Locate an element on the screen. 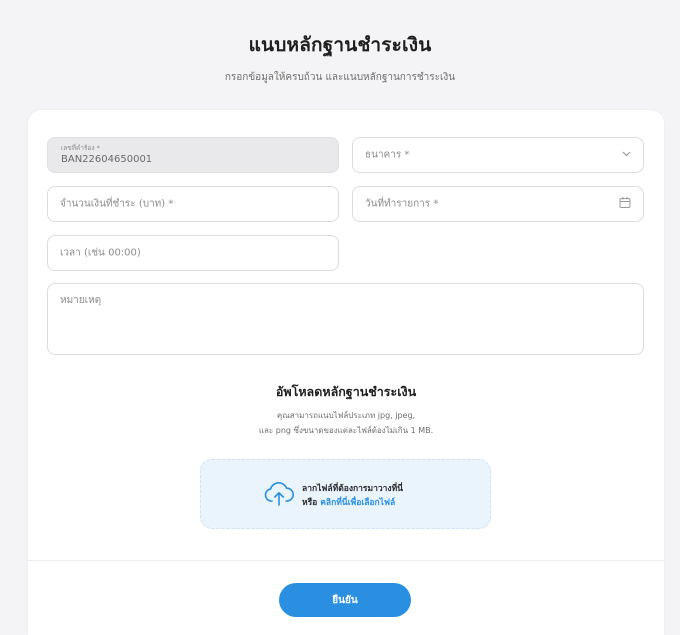 This screenshot has height=635, width=680. bank-select: ธนาคาร * is located at coordinates (498, 155).